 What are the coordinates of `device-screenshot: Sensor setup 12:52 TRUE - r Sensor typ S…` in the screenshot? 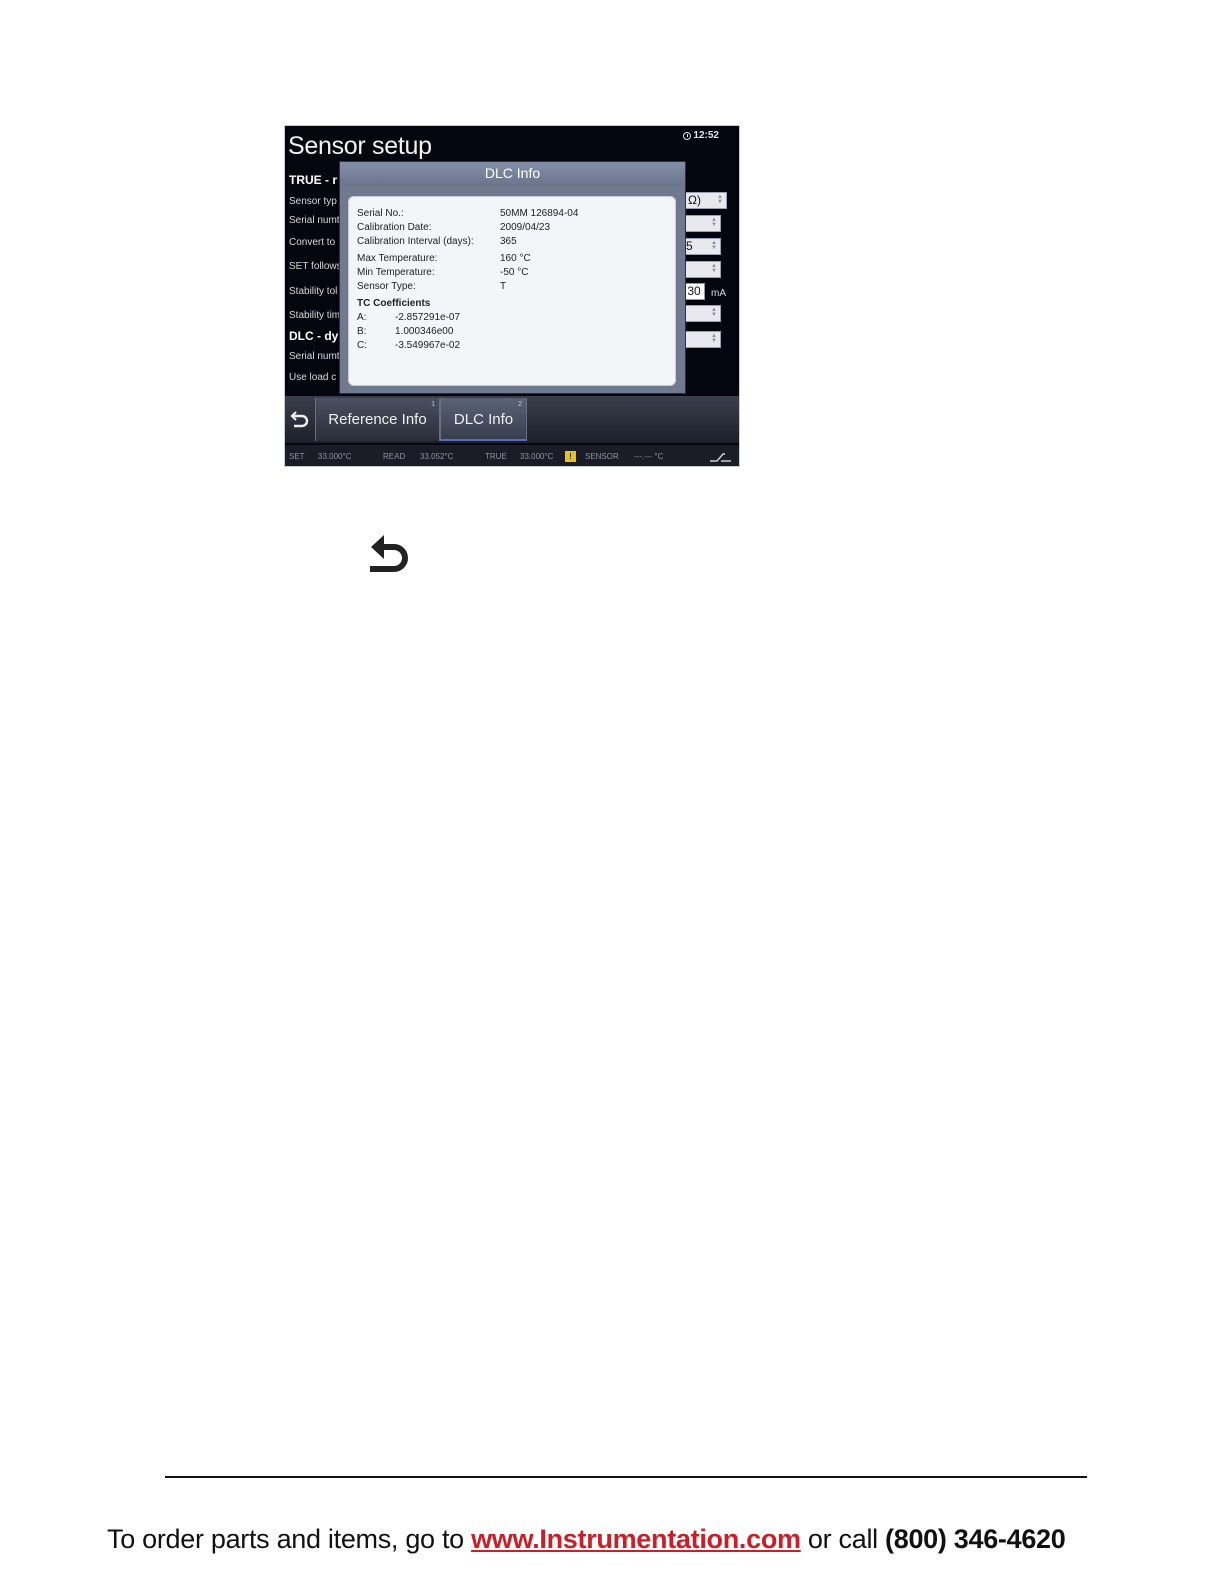 It's located at (512, 296).